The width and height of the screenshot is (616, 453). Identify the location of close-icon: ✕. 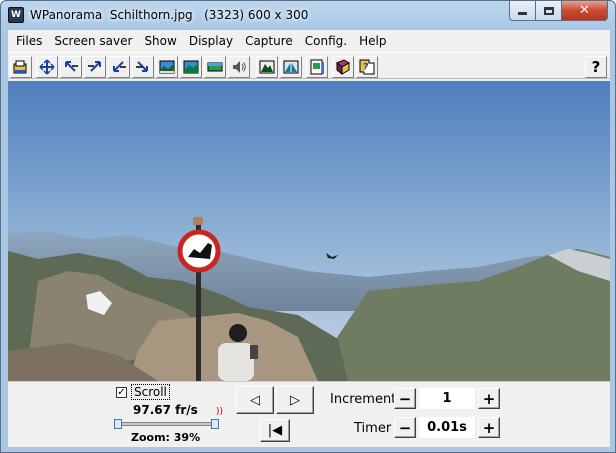
(584, 10).